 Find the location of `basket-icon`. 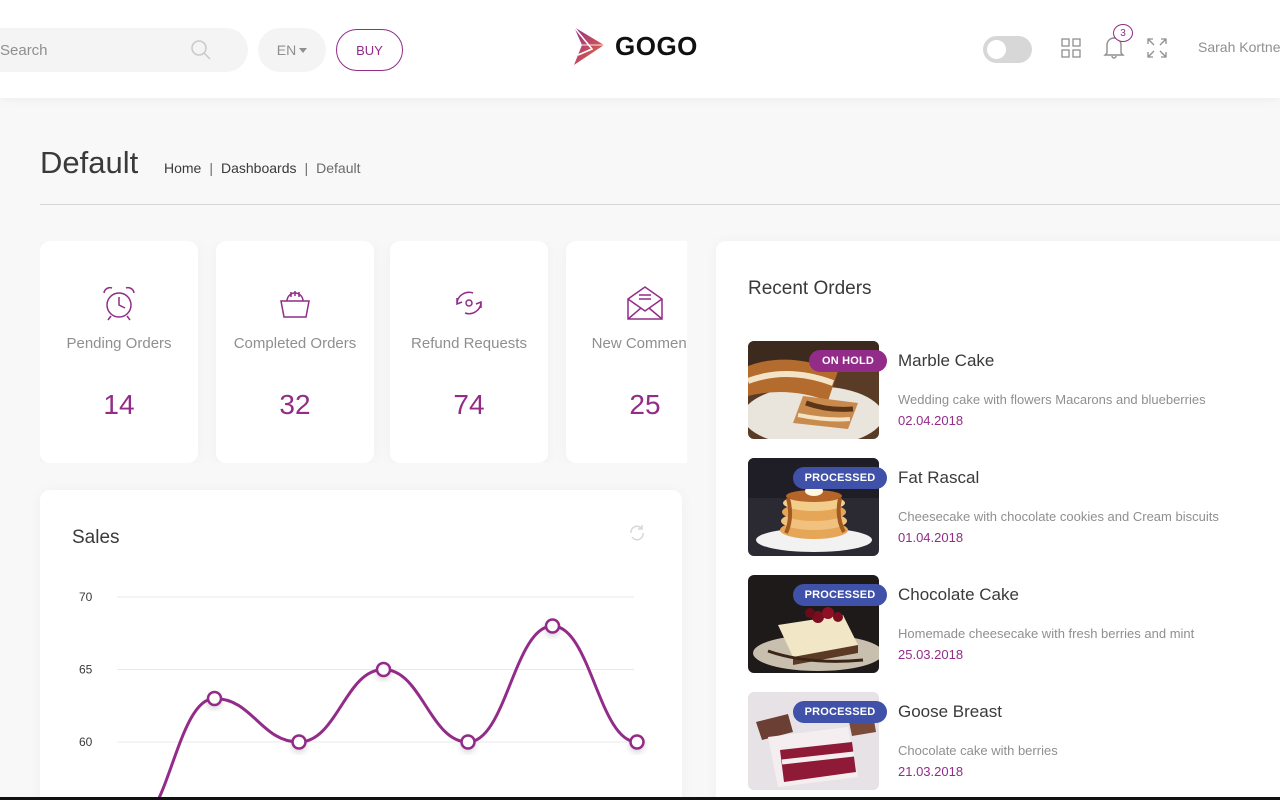

basket-icon is located at coordinates (295, 304).